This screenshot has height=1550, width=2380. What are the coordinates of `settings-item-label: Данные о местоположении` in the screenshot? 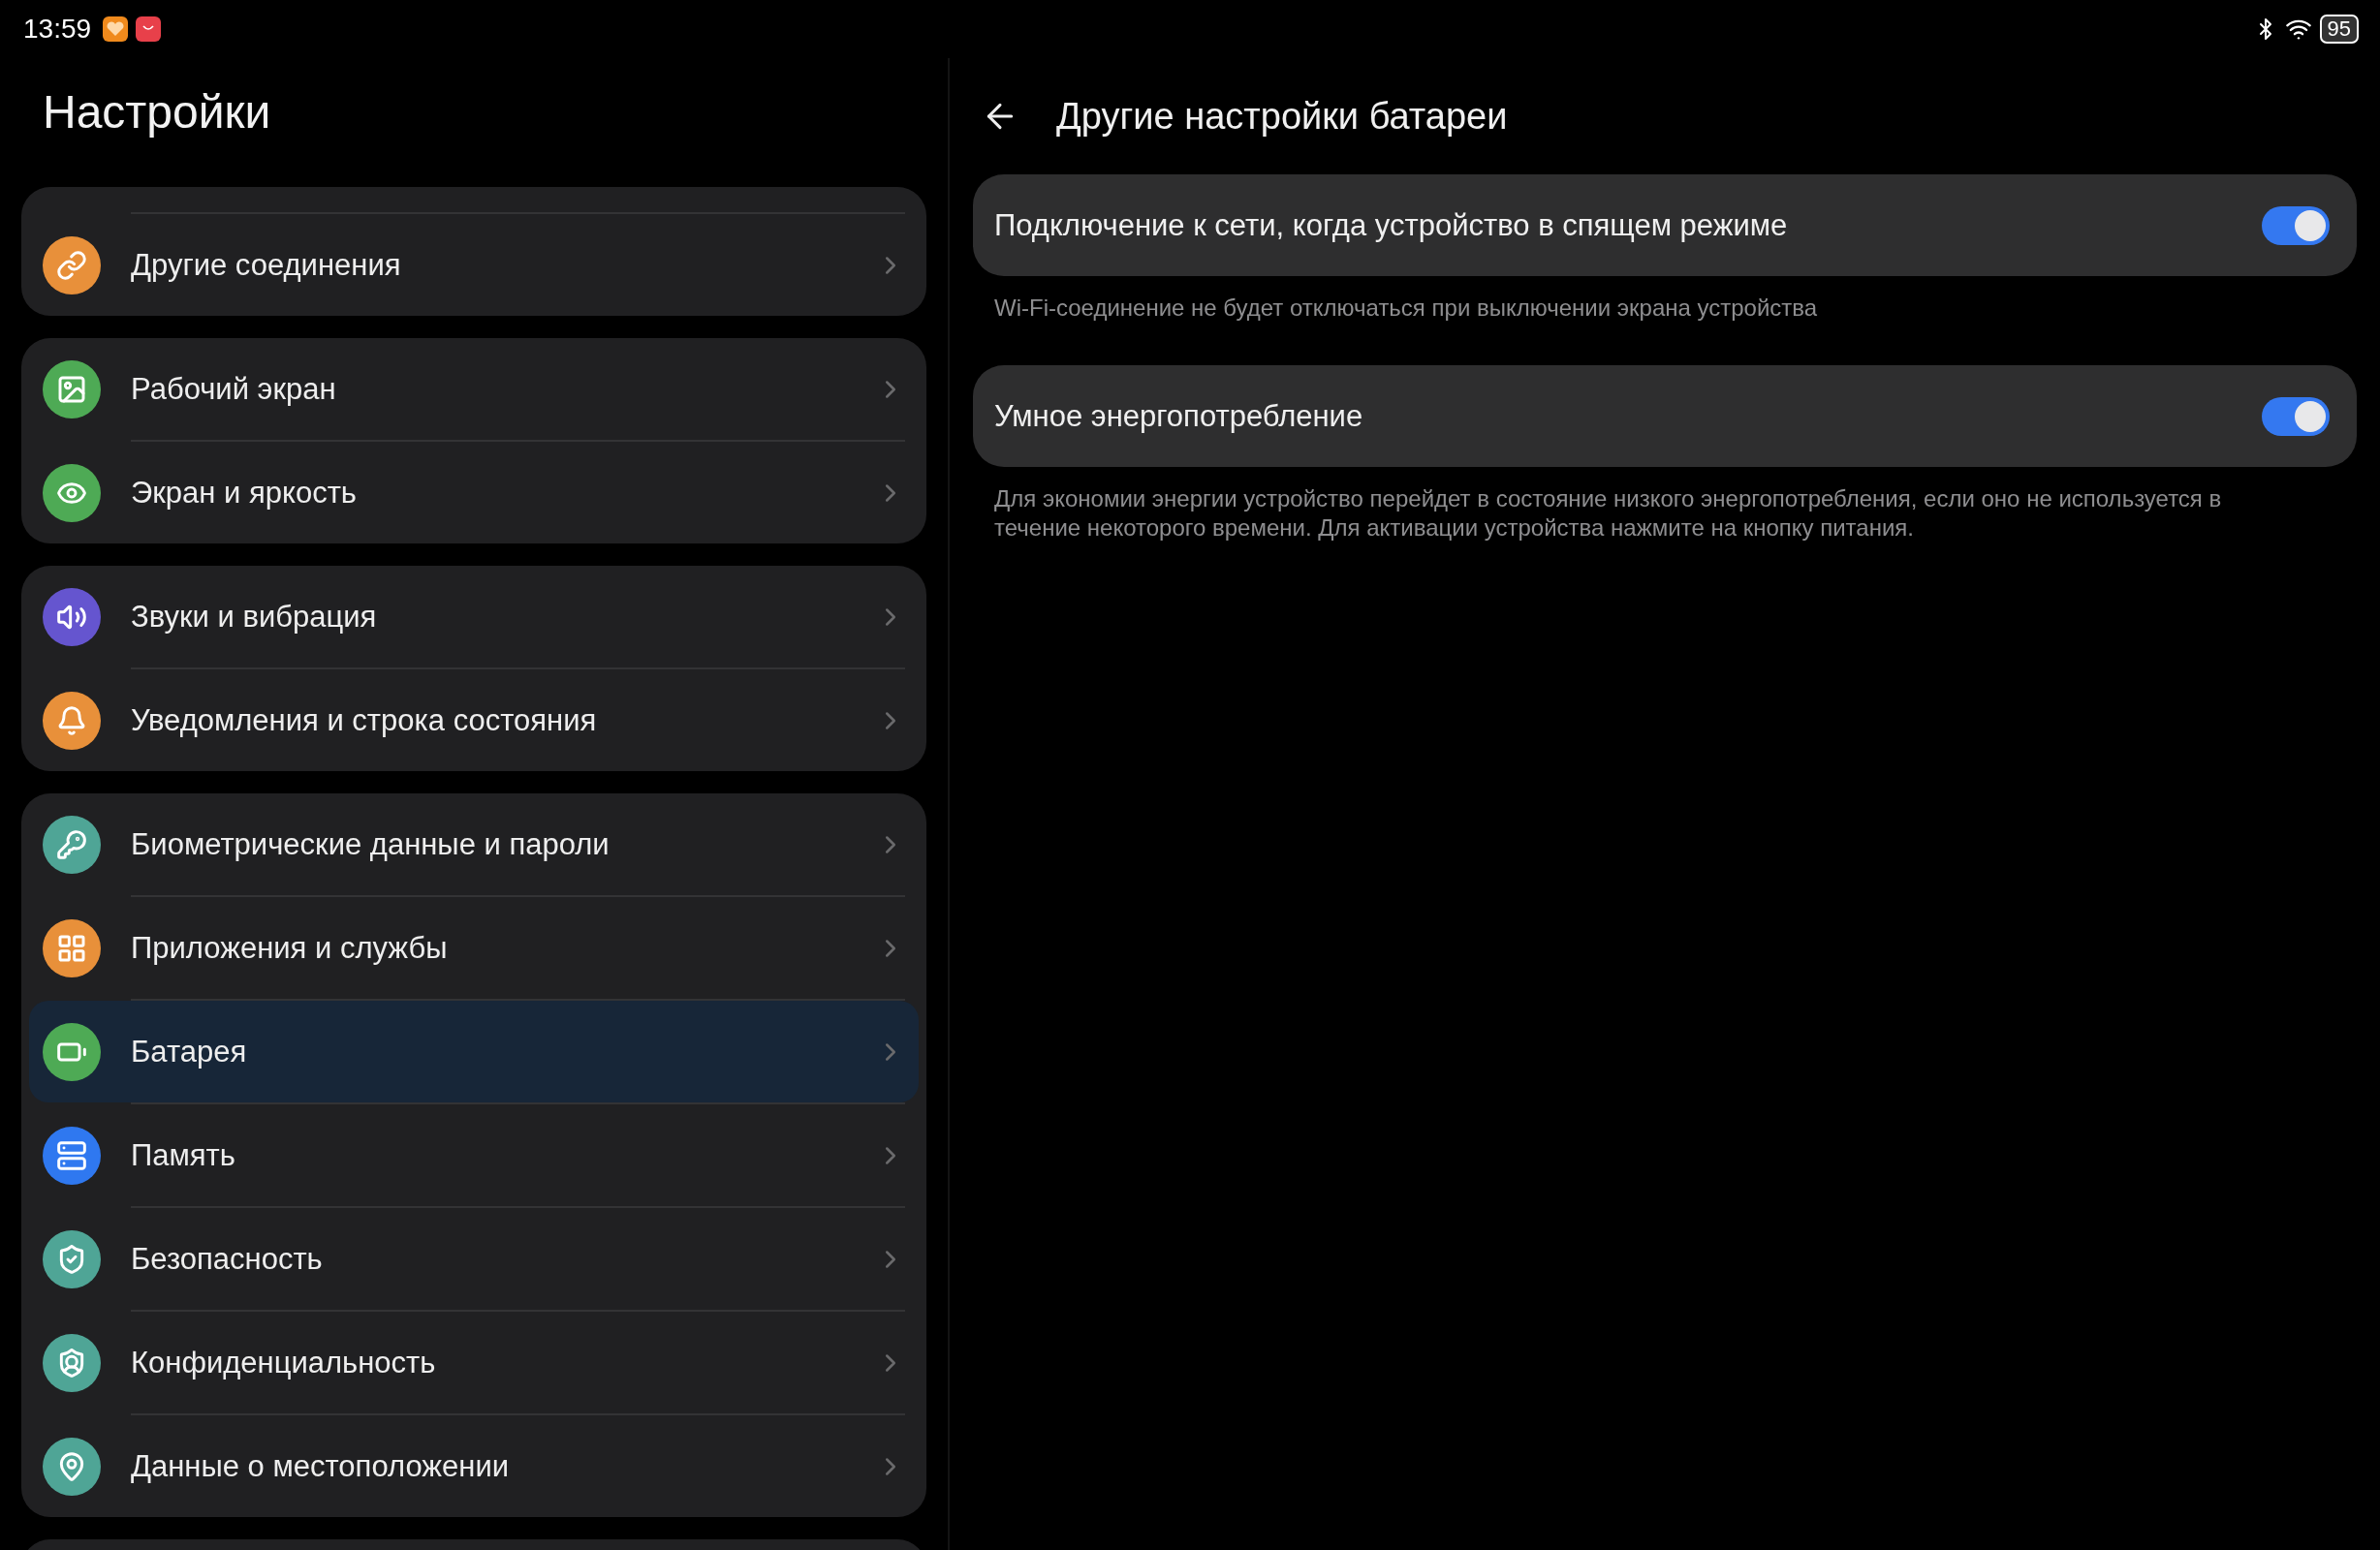 It's located at (320, 1466).